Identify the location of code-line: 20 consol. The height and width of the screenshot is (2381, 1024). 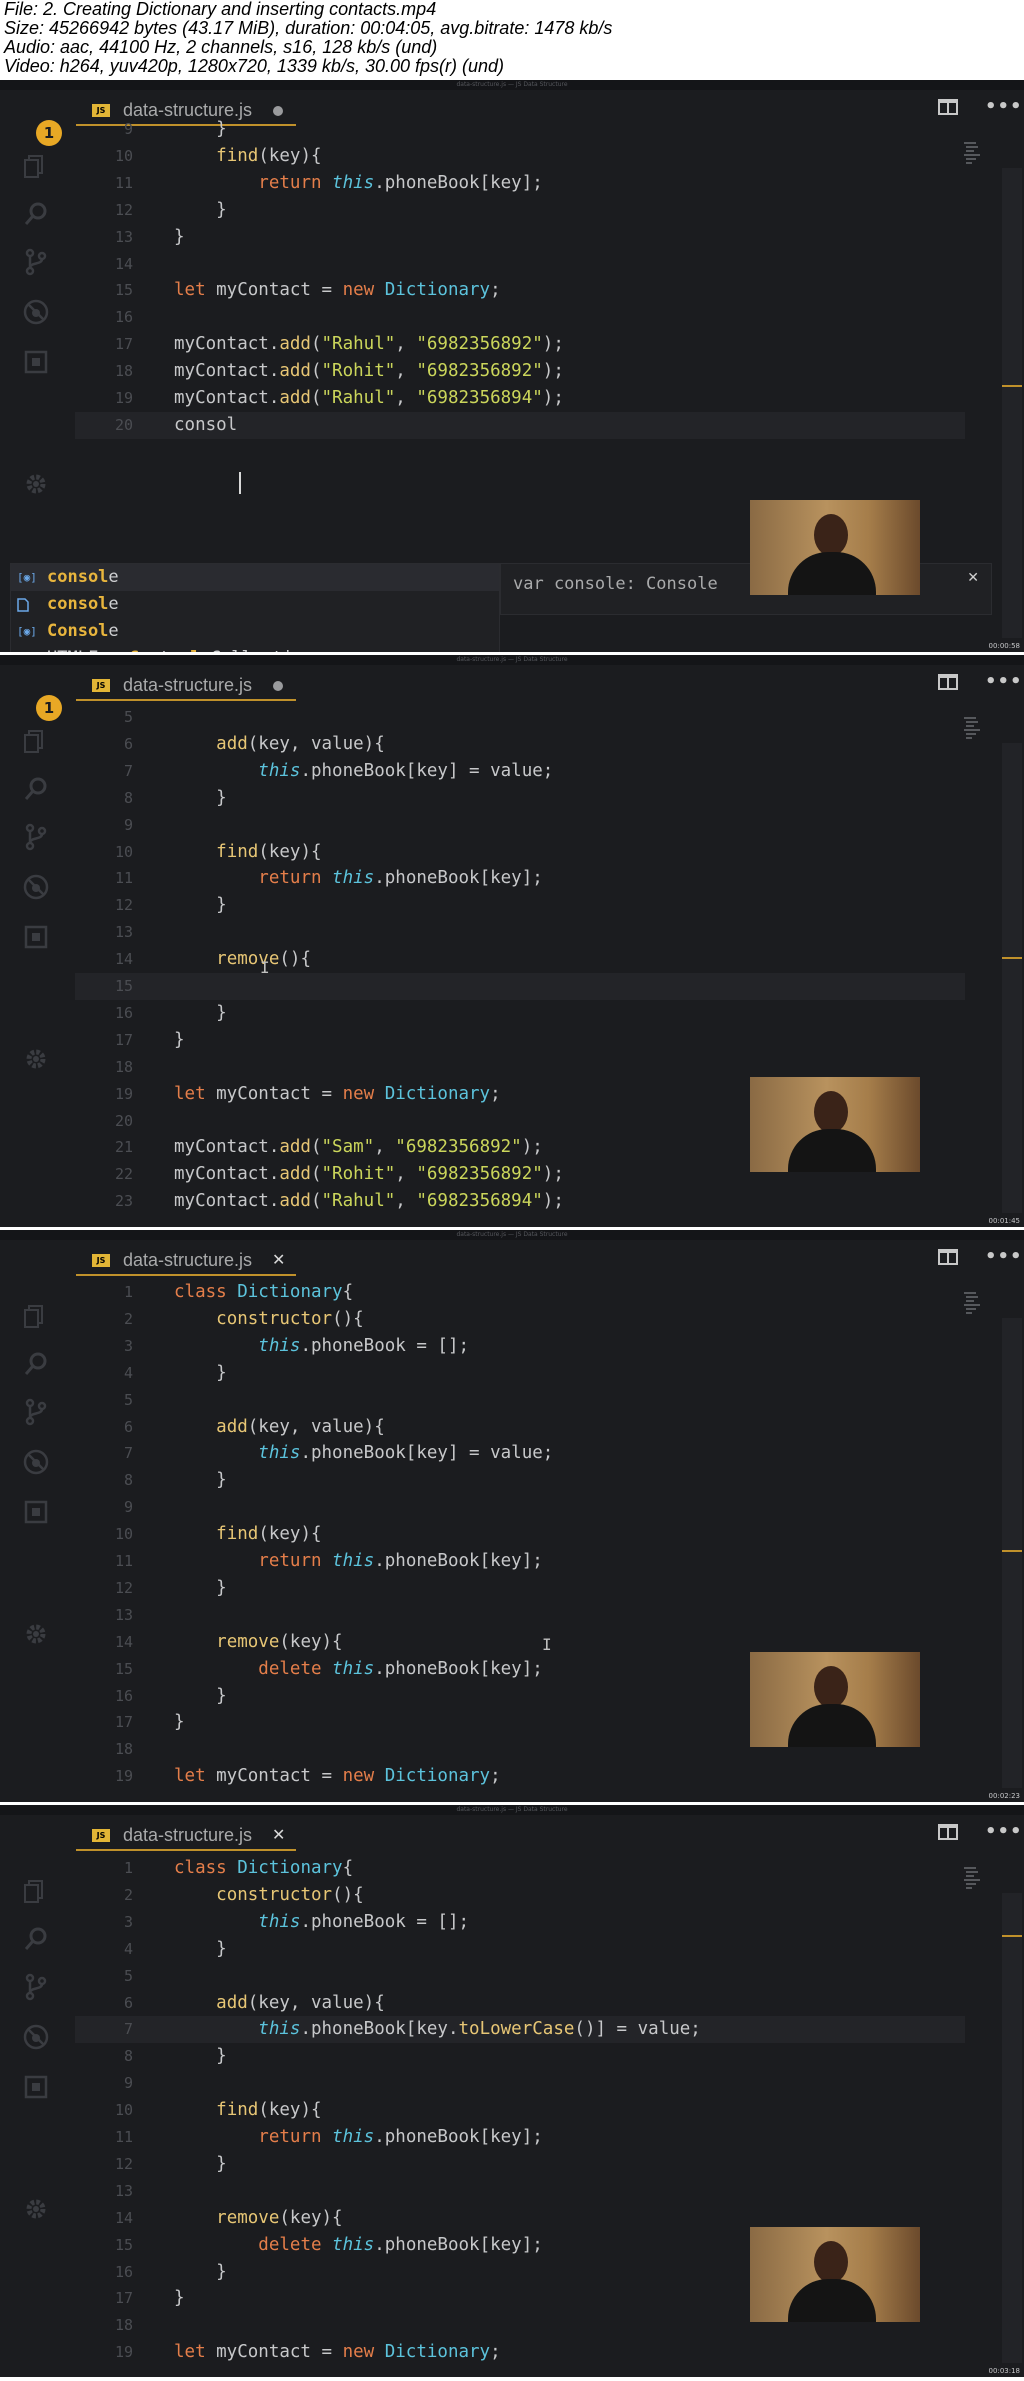
(520, 425).